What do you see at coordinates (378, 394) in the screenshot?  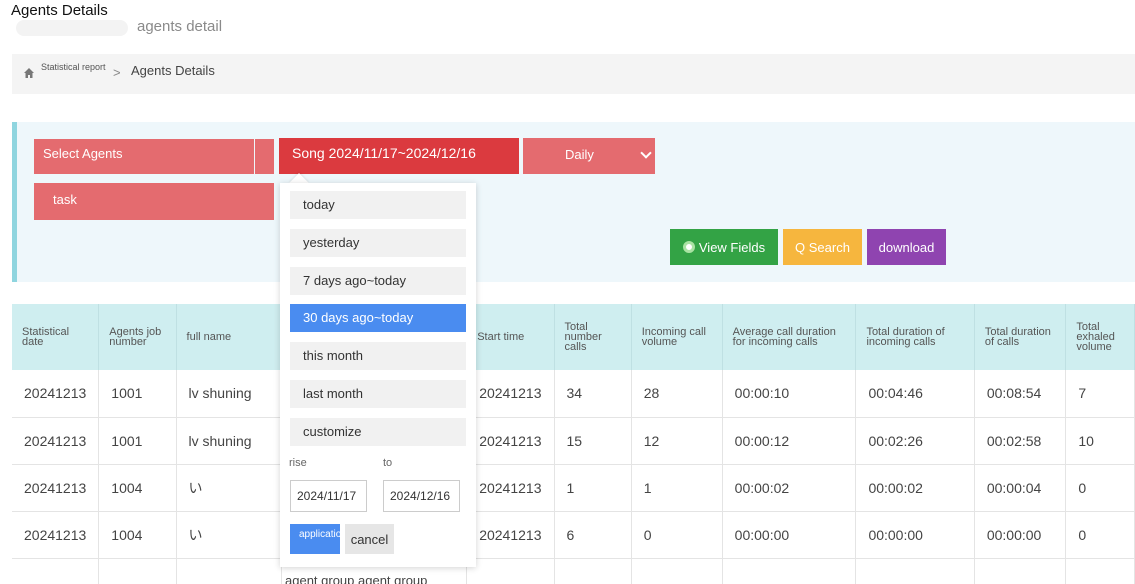 I see `date-option-last-month: last month` at bounding box center [378, 394].